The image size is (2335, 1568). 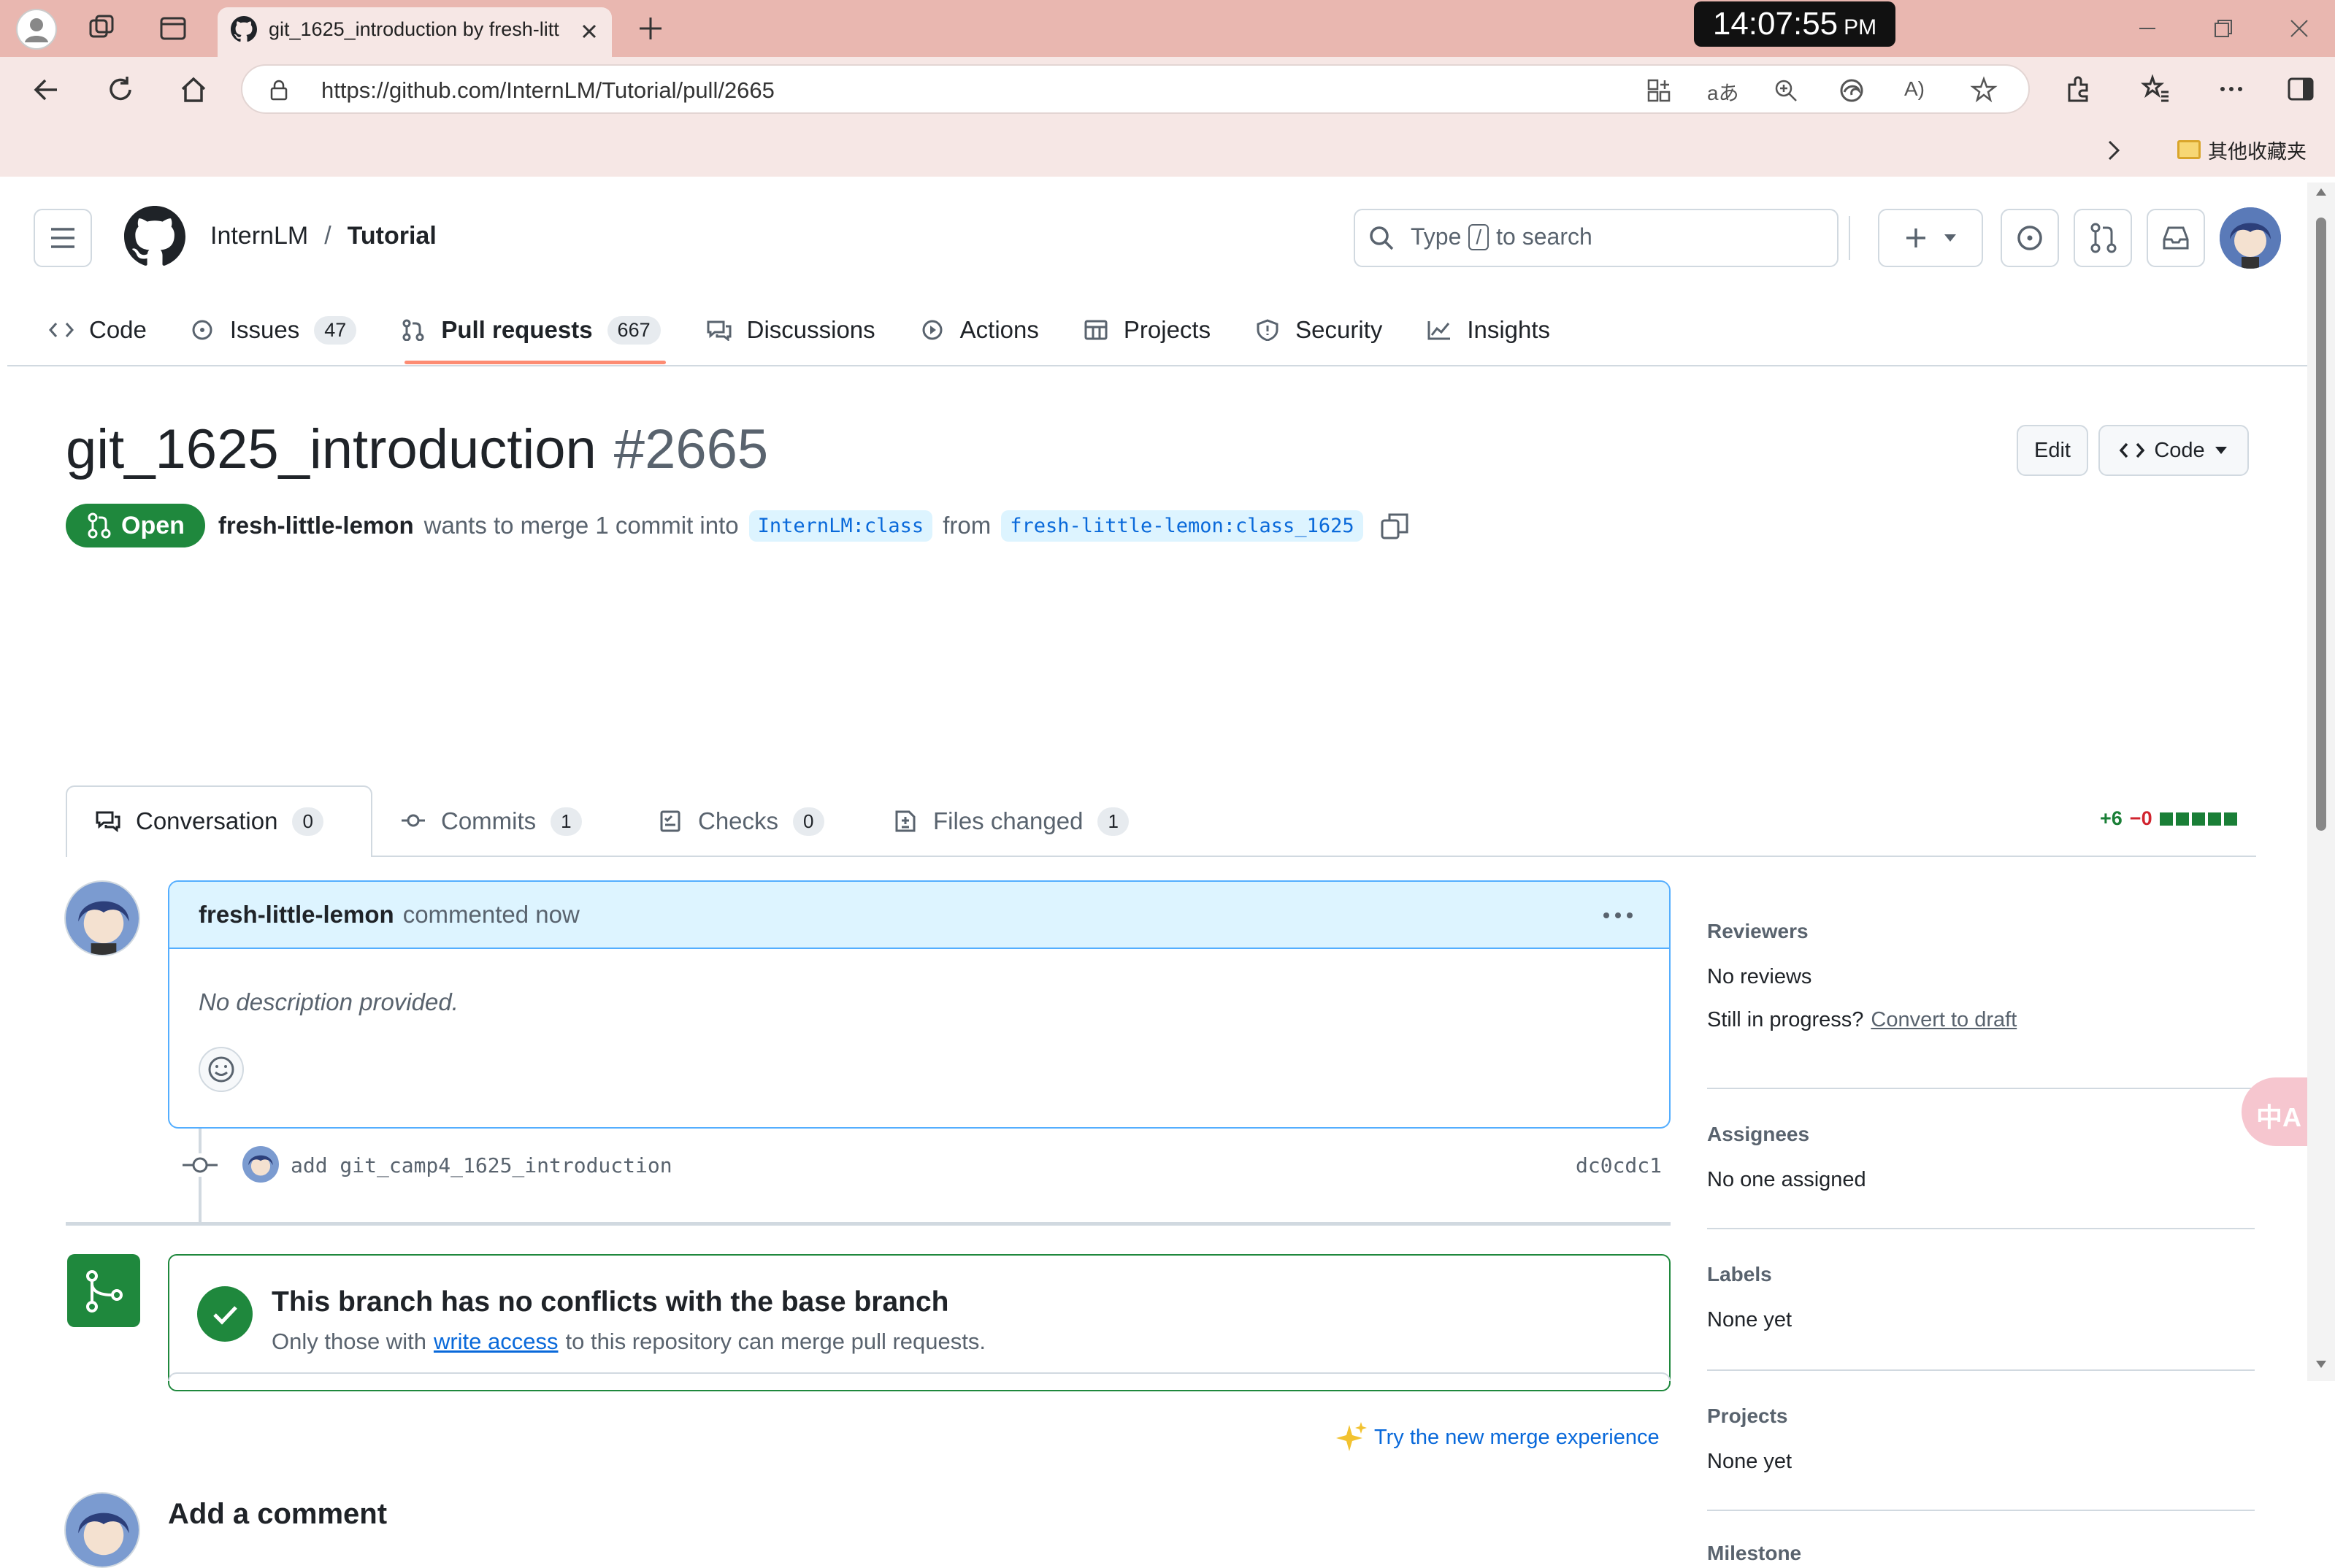 What do you see at coordinates (1914, 89) in the screenshot?
I see `read-aloud-icon: A)` at bounding box center [1914, 89].